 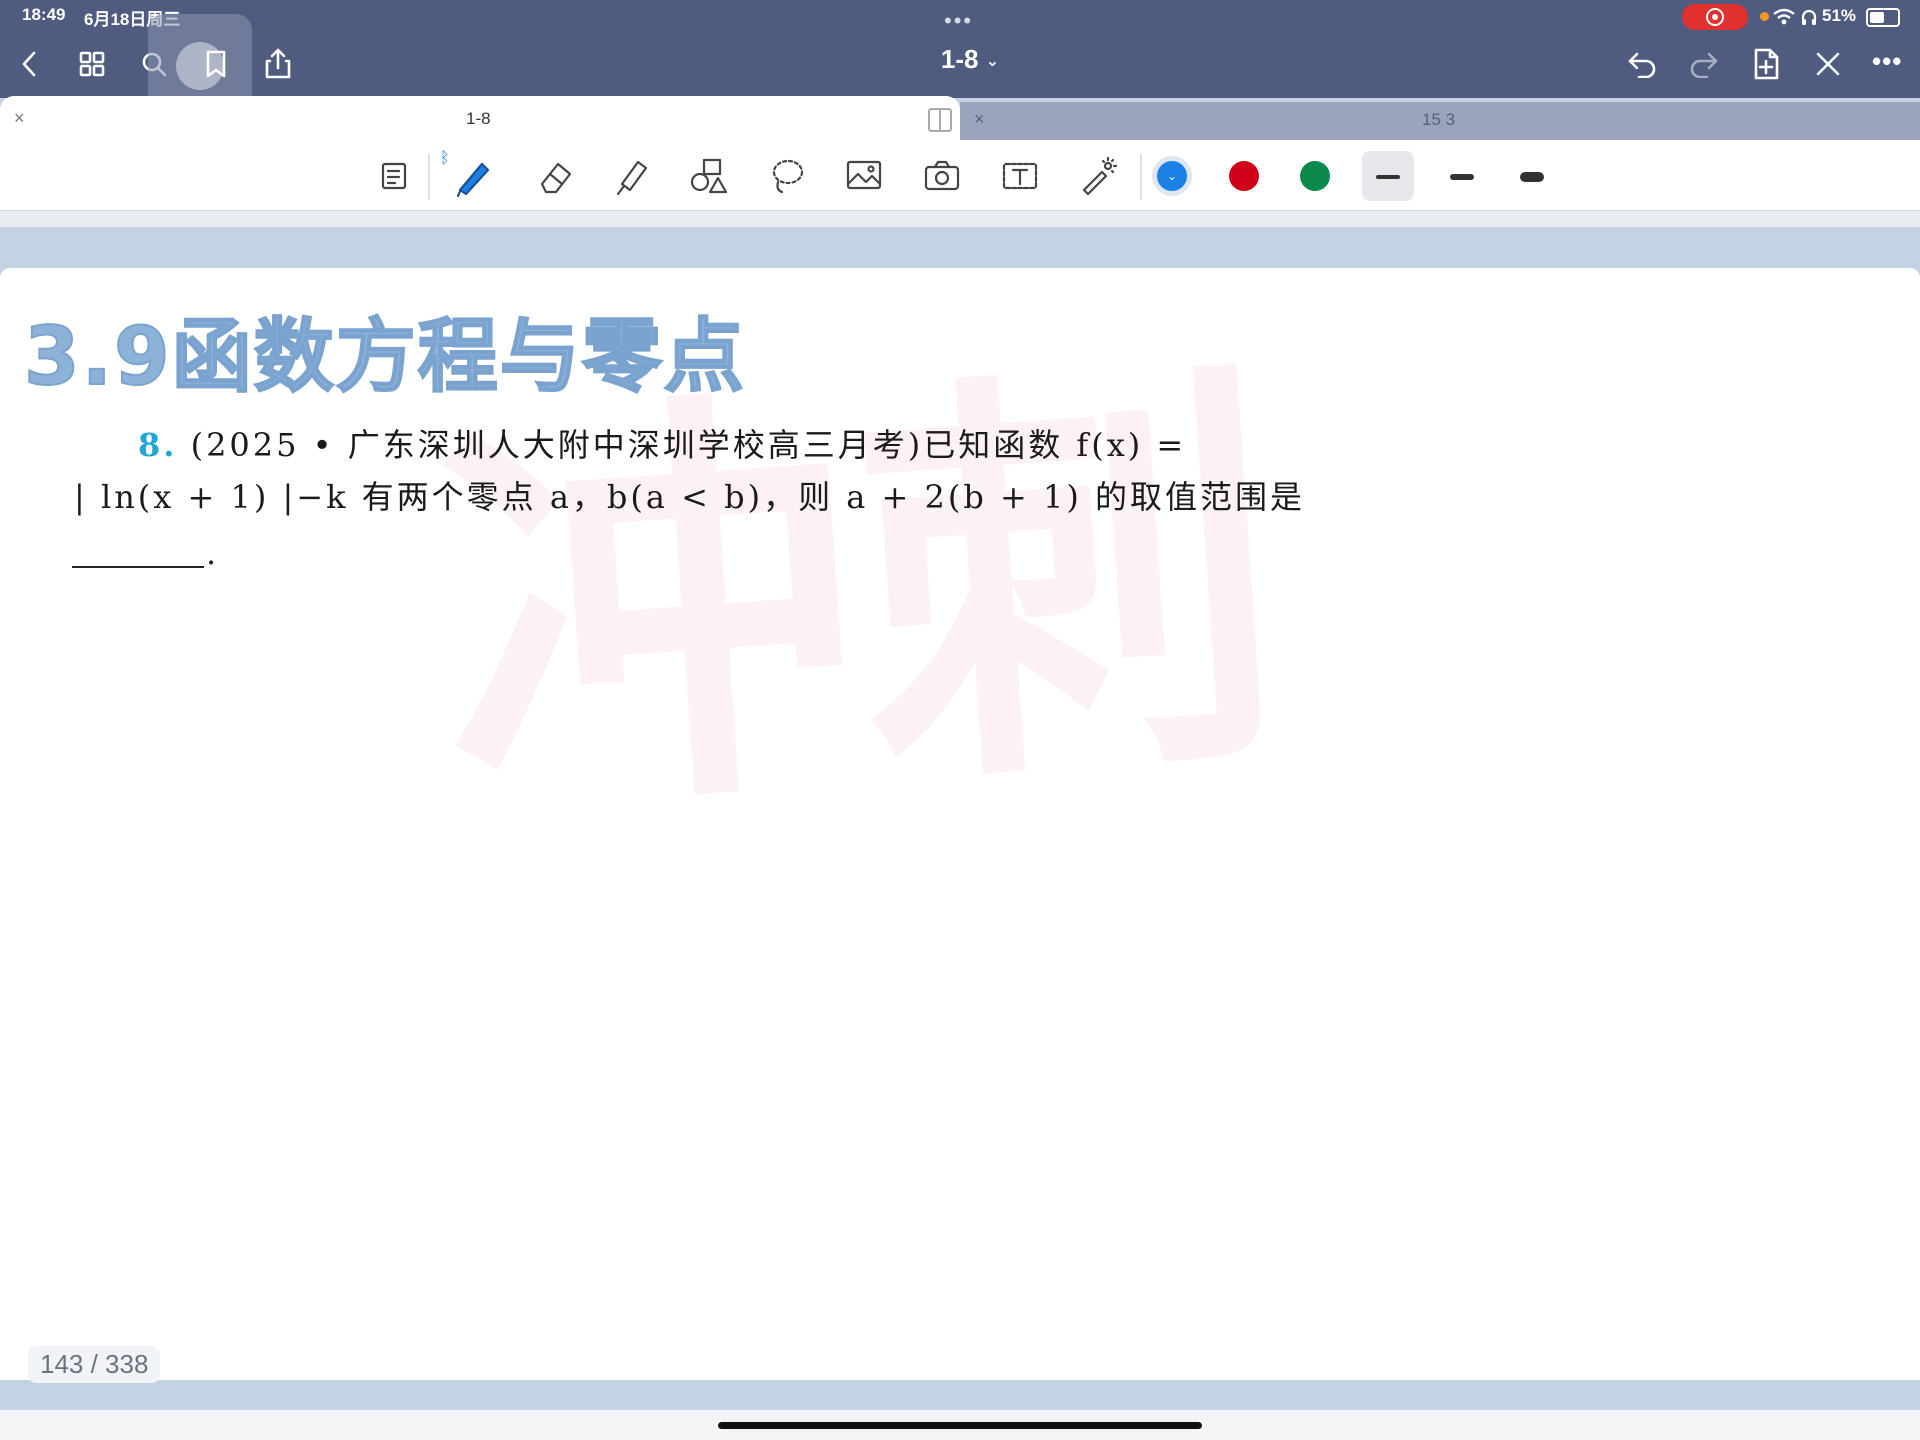 I want to click on lasso-icon, so click(x=788, y=176).